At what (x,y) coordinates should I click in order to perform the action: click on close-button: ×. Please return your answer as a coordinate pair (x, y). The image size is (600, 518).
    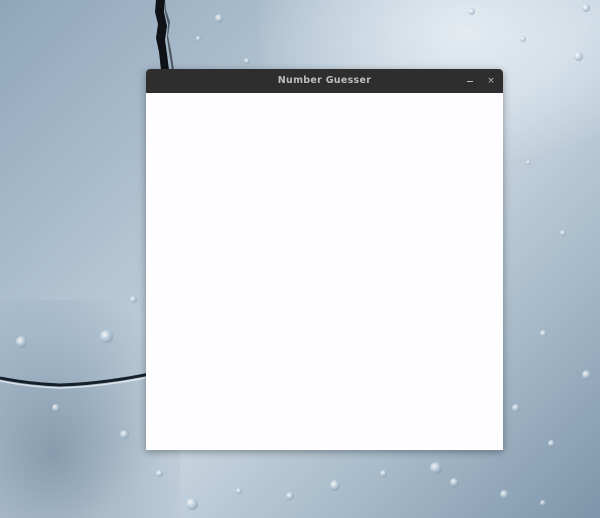
    Looking at the image, I should click on (491, 81).